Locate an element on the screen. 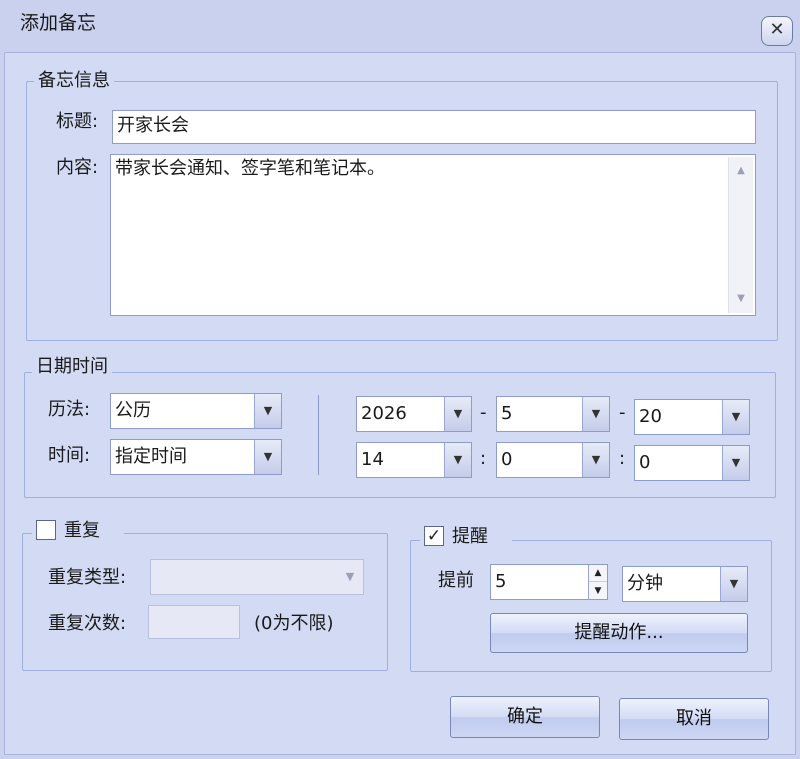 This screenshot has width=800, height=759. repeat-type-label: 重复类型: is located at coordinates (87, 577).